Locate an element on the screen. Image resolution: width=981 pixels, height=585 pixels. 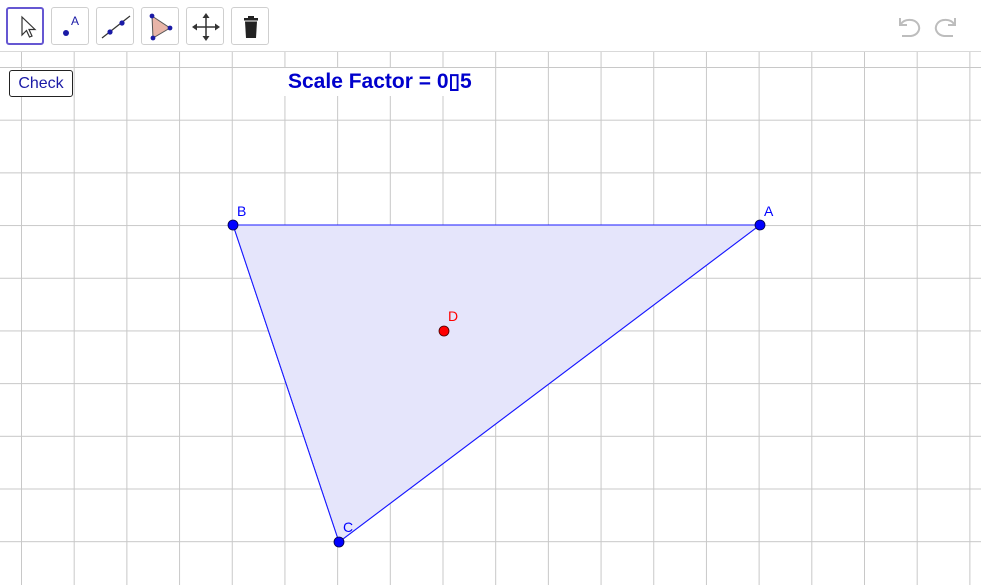
label-d: D is located at coordinates (453, 316).